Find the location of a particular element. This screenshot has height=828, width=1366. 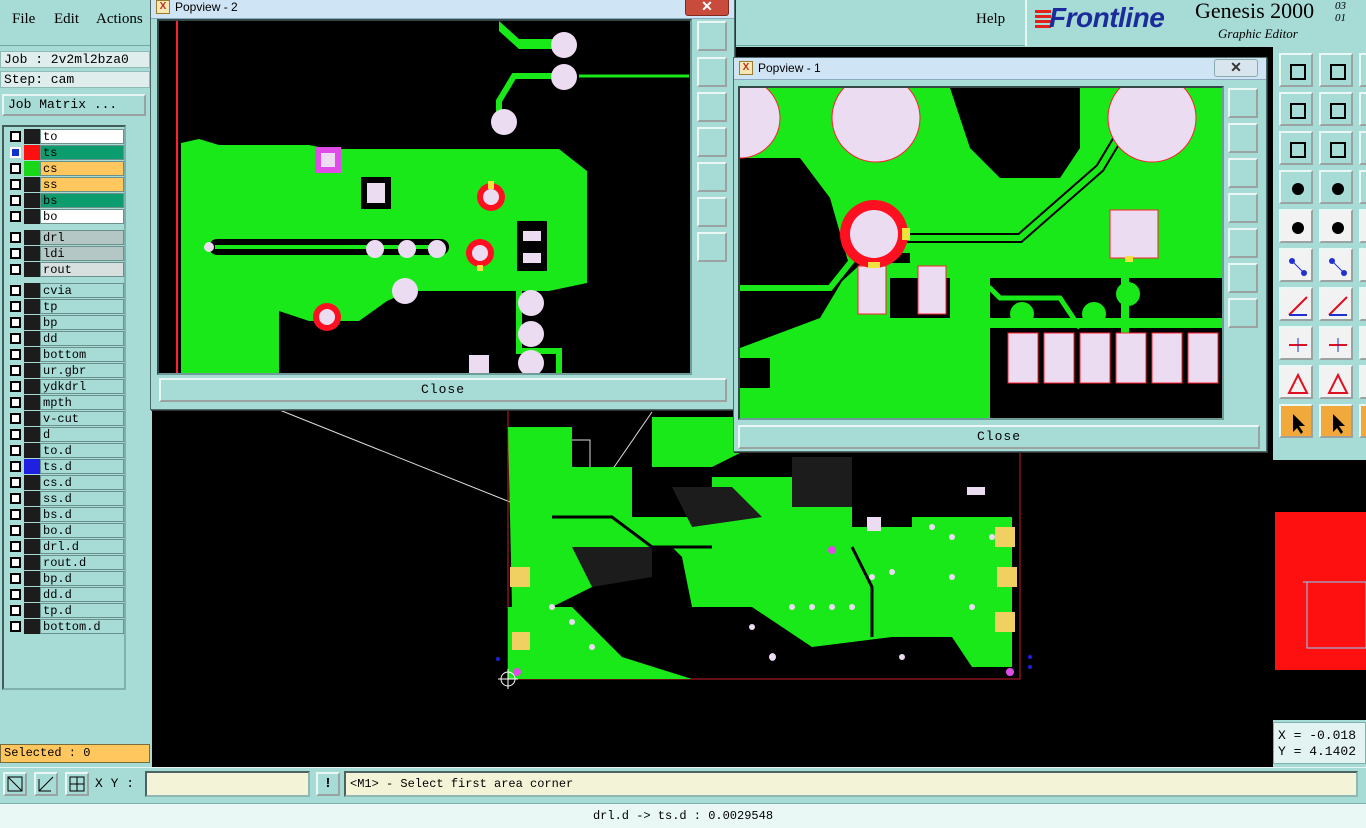

layer-row: bp.d is located at coordinates (65, 578).